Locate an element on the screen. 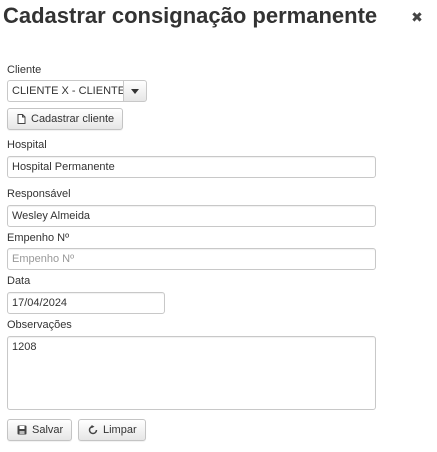  close-button: ✖ is located at coordinates (417, 17).